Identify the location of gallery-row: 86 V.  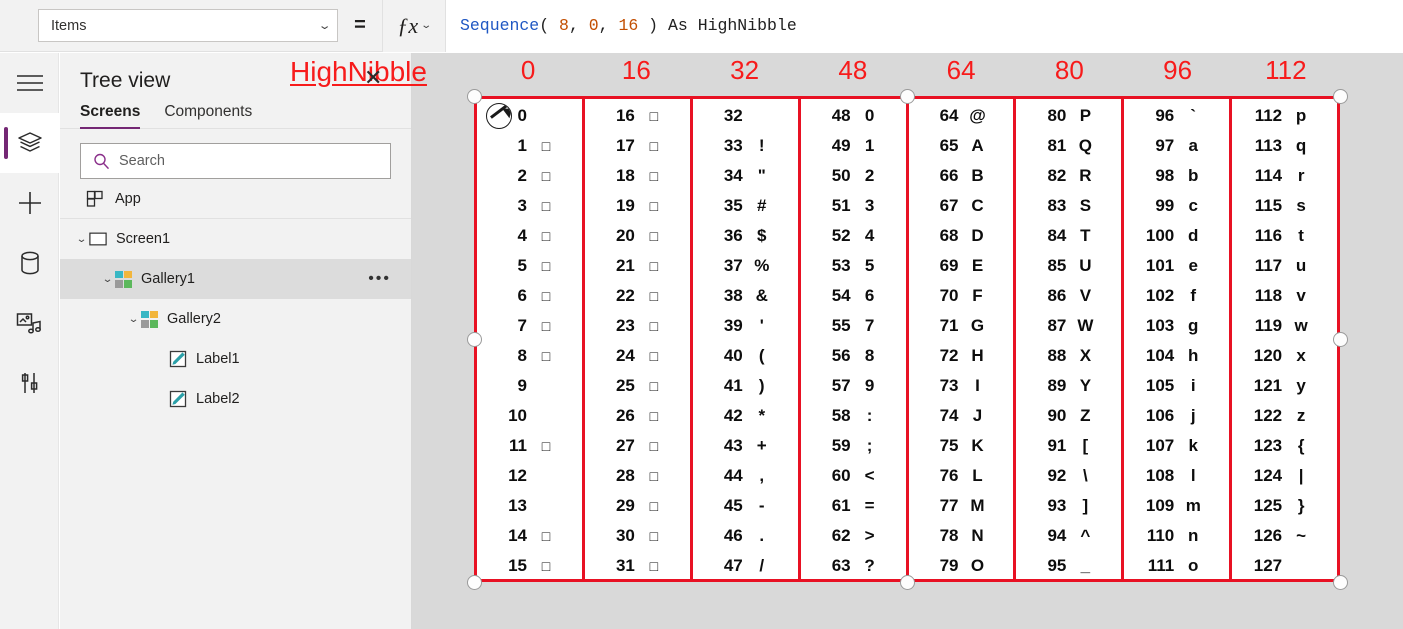
(1068, 296).